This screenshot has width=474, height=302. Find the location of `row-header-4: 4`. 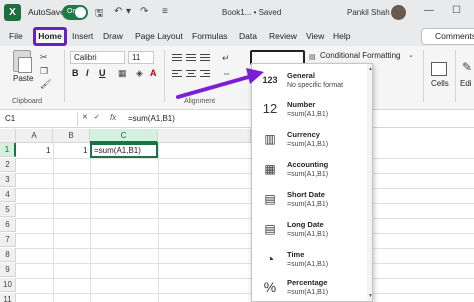

row-header-4: 4 is located at coordinates (8, 195).